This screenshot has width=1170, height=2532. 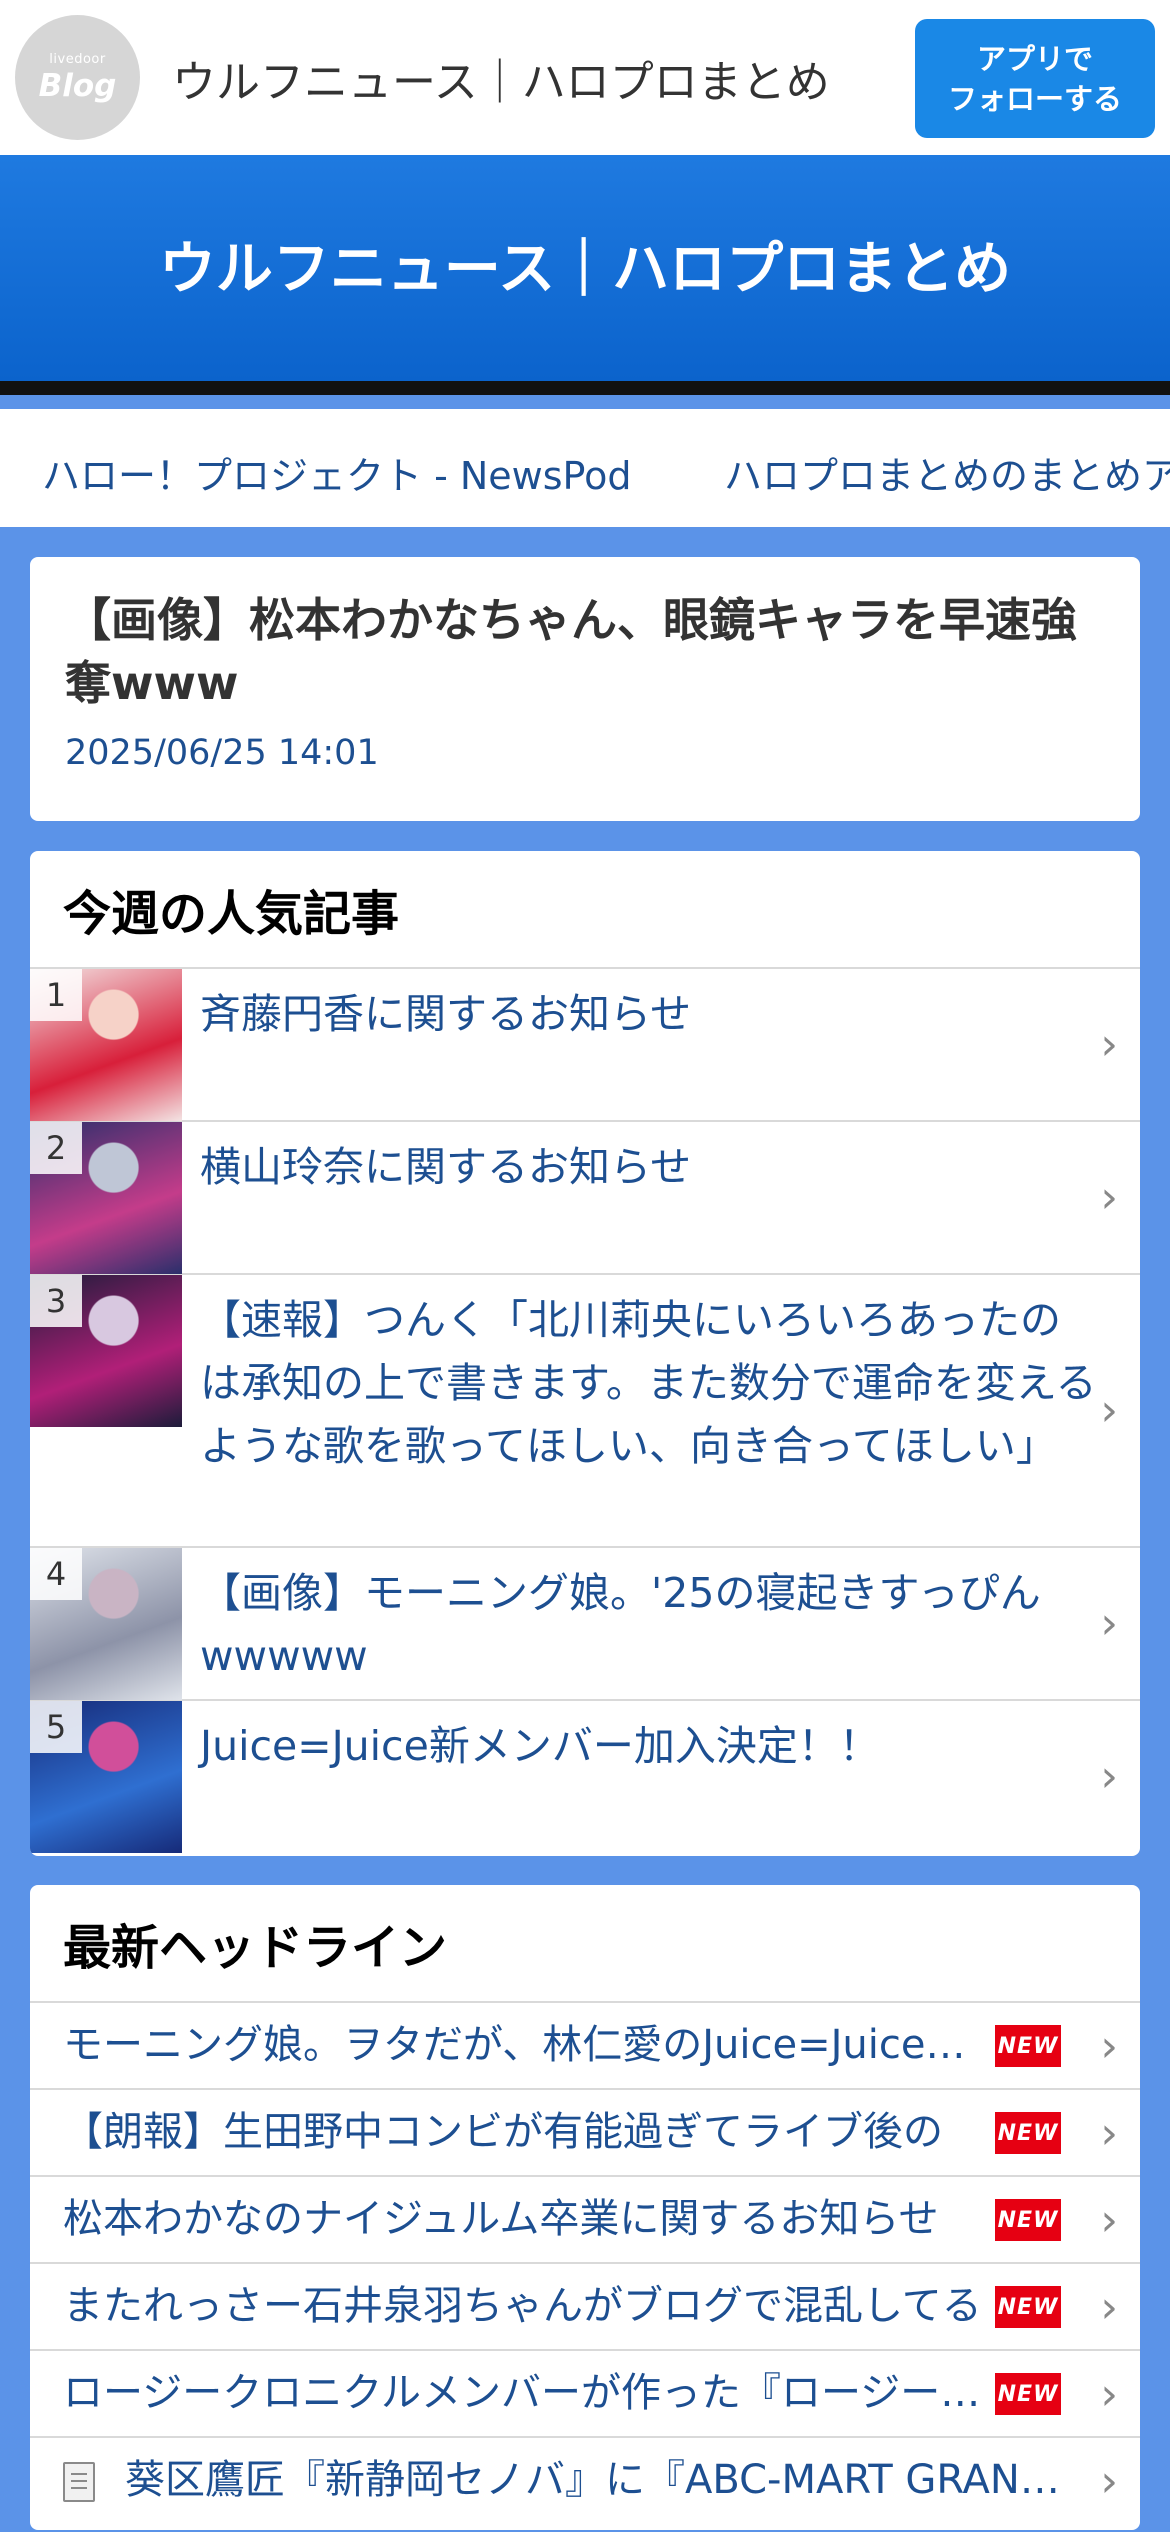 I want to click on headline-title: またれっさー石井泉羽ちゃんがブログで混乱してる, so click(x=522, y=2306).